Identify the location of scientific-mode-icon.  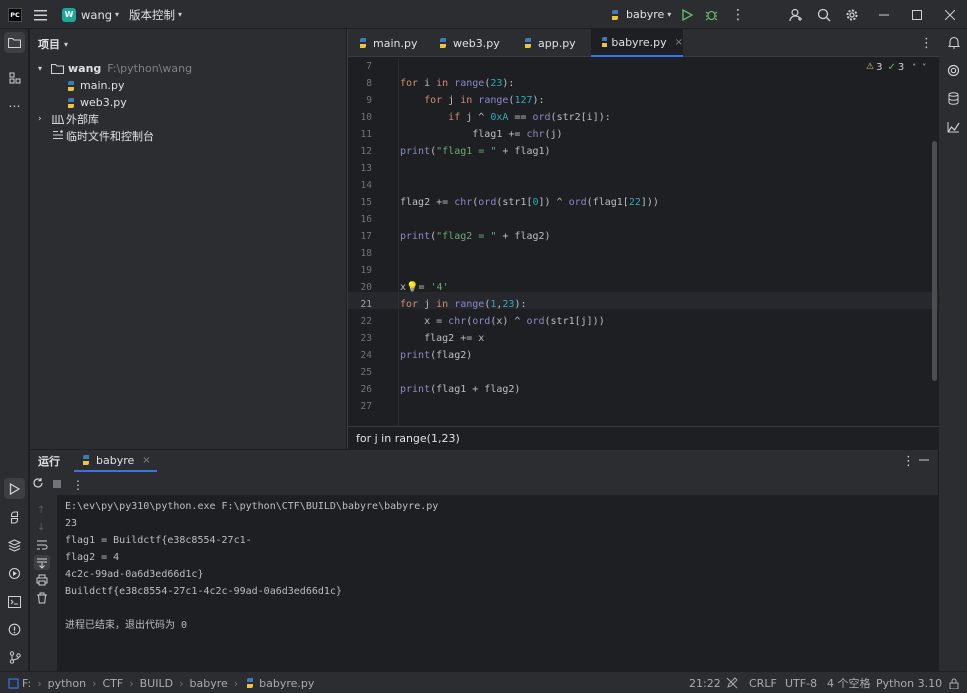
(953, 126).